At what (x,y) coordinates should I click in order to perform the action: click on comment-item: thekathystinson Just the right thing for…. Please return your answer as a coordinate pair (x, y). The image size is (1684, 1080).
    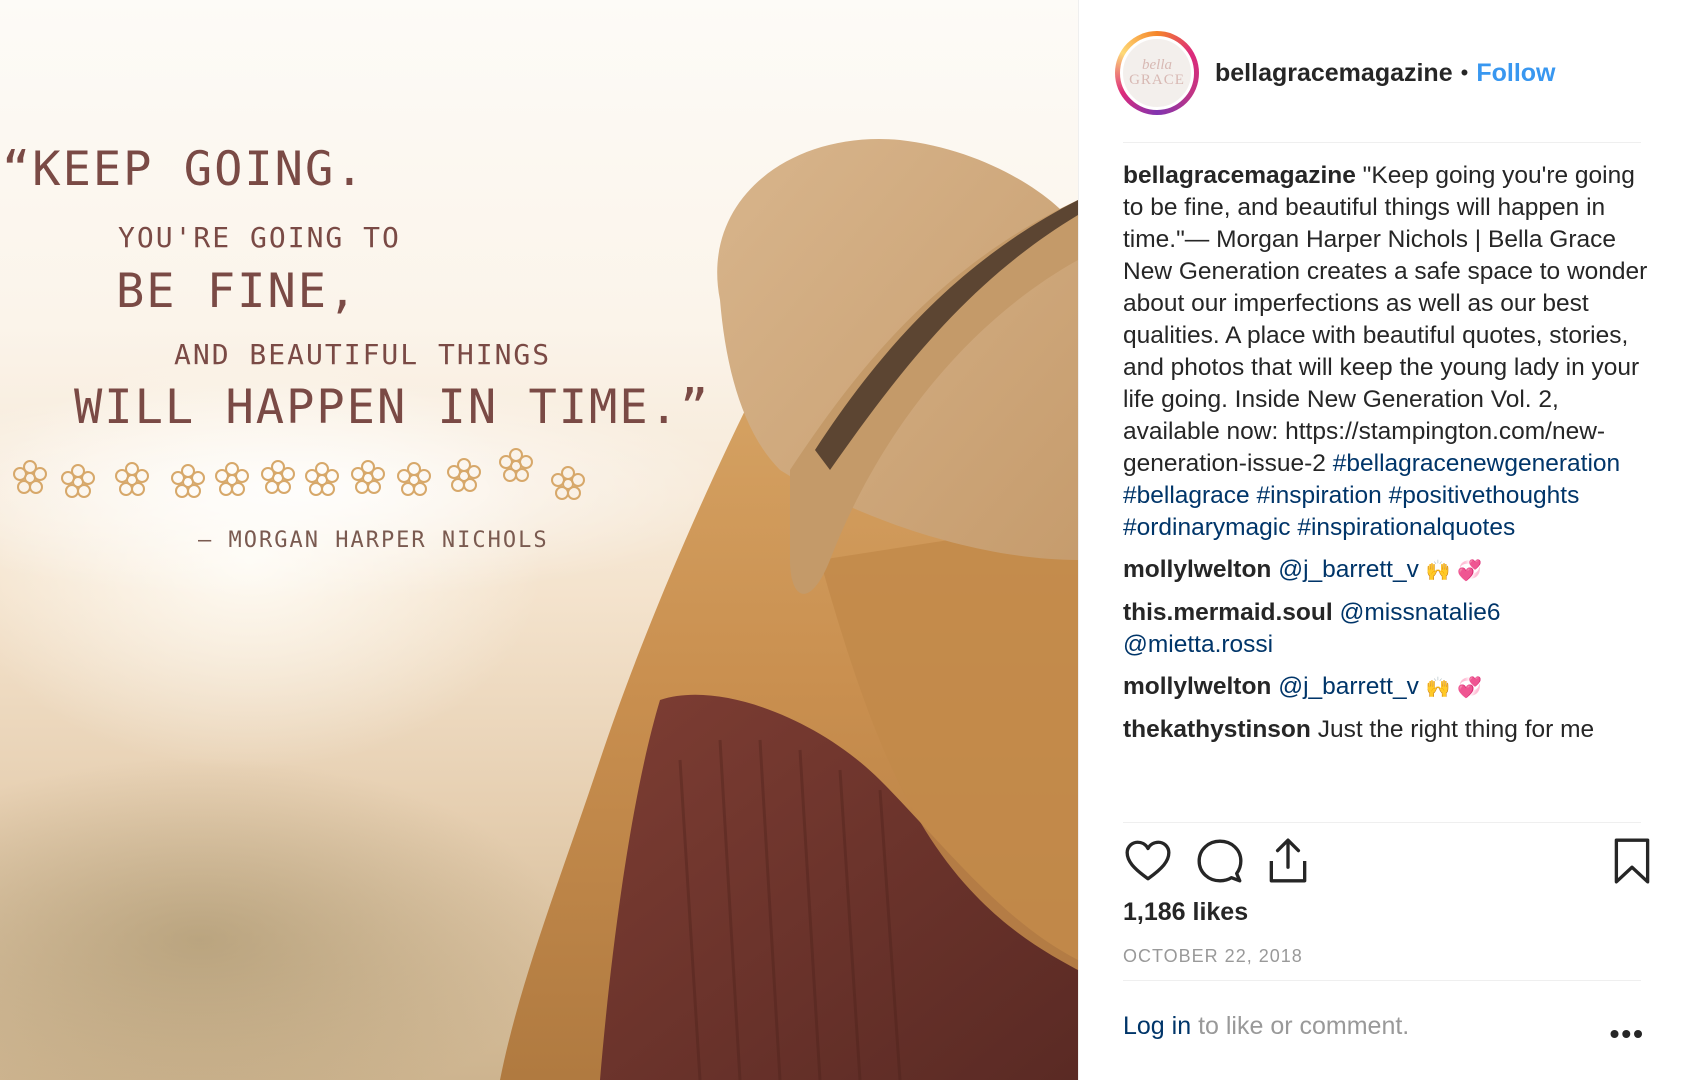
    Looking at the image, I should click on (1385, 730).